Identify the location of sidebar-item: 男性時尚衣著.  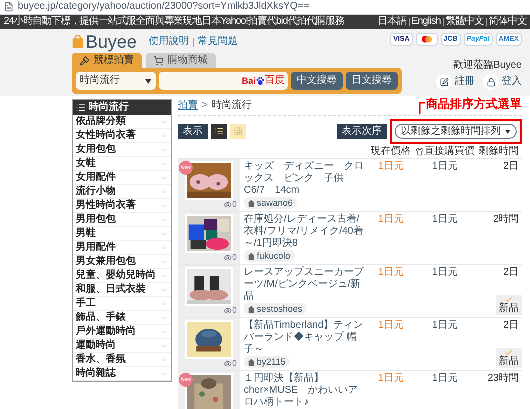
(122, 206).